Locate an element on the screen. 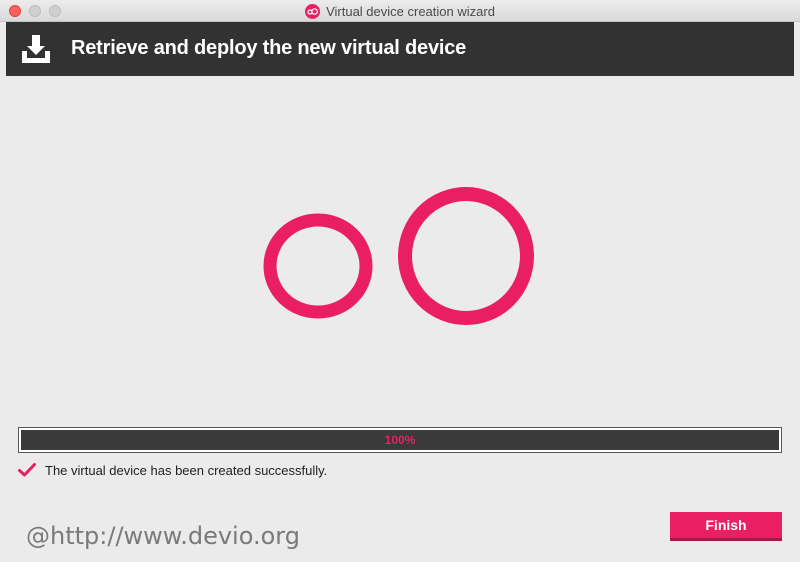 The image size is (800, 562). progress-bar: 100% is located at coordinates (400, 440).